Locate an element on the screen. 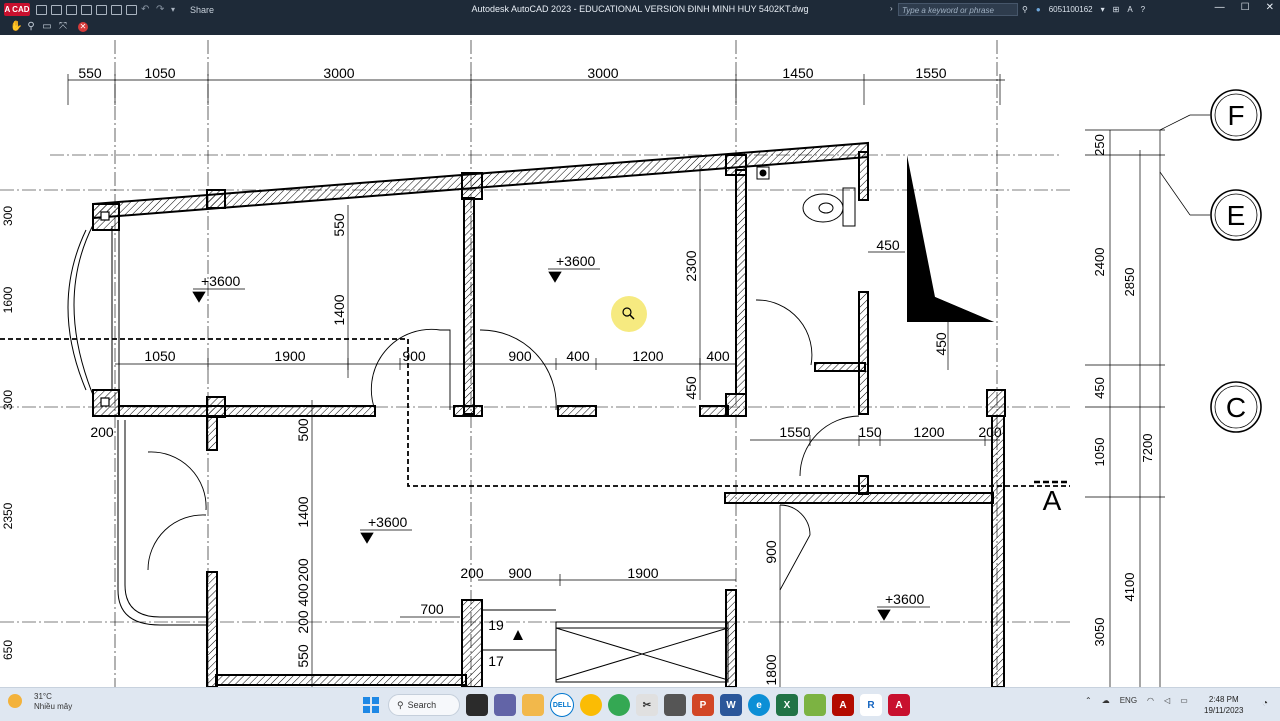 This screenshot has height=721, width=1280. edge-icon: e is located at coordinates (759, 705).